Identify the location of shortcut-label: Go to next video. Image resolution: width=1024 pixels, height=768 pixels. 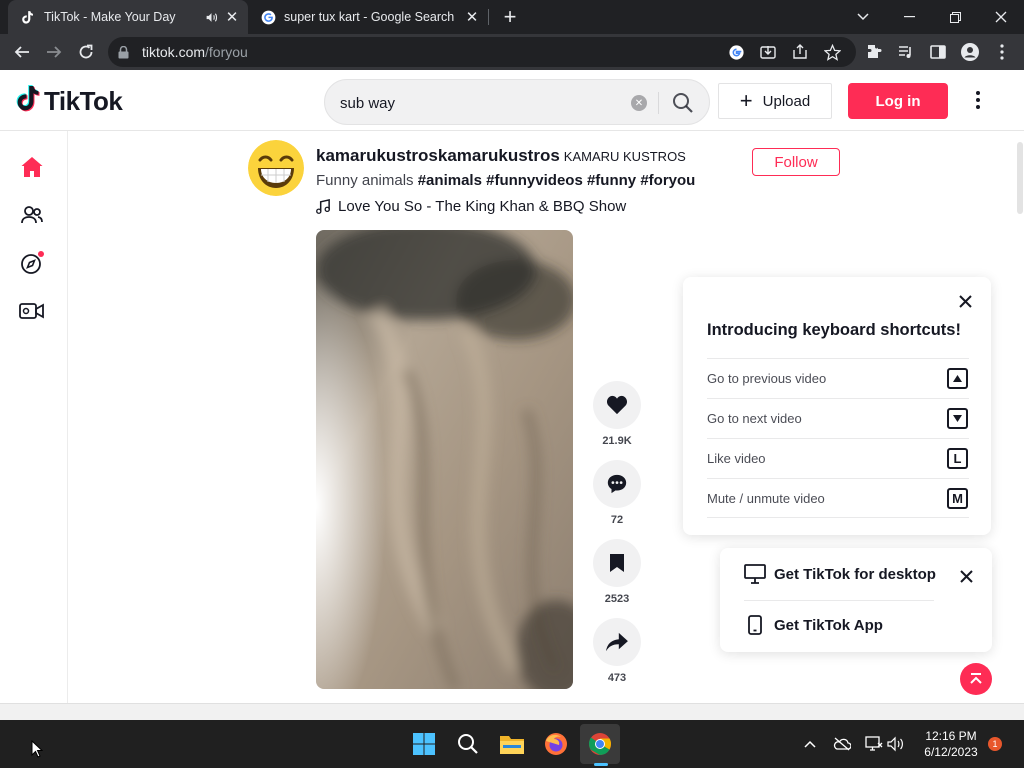
(754, 418).